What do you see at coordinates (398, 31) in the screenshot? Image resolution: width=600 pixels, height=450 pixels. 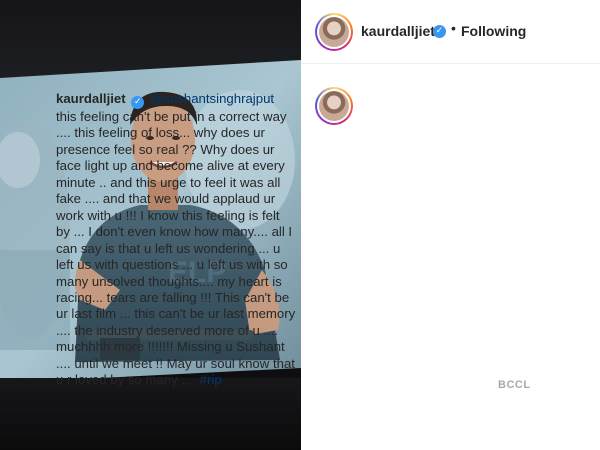 I see `author-username: kaurdalljiet` at bounding box center [398, 31].